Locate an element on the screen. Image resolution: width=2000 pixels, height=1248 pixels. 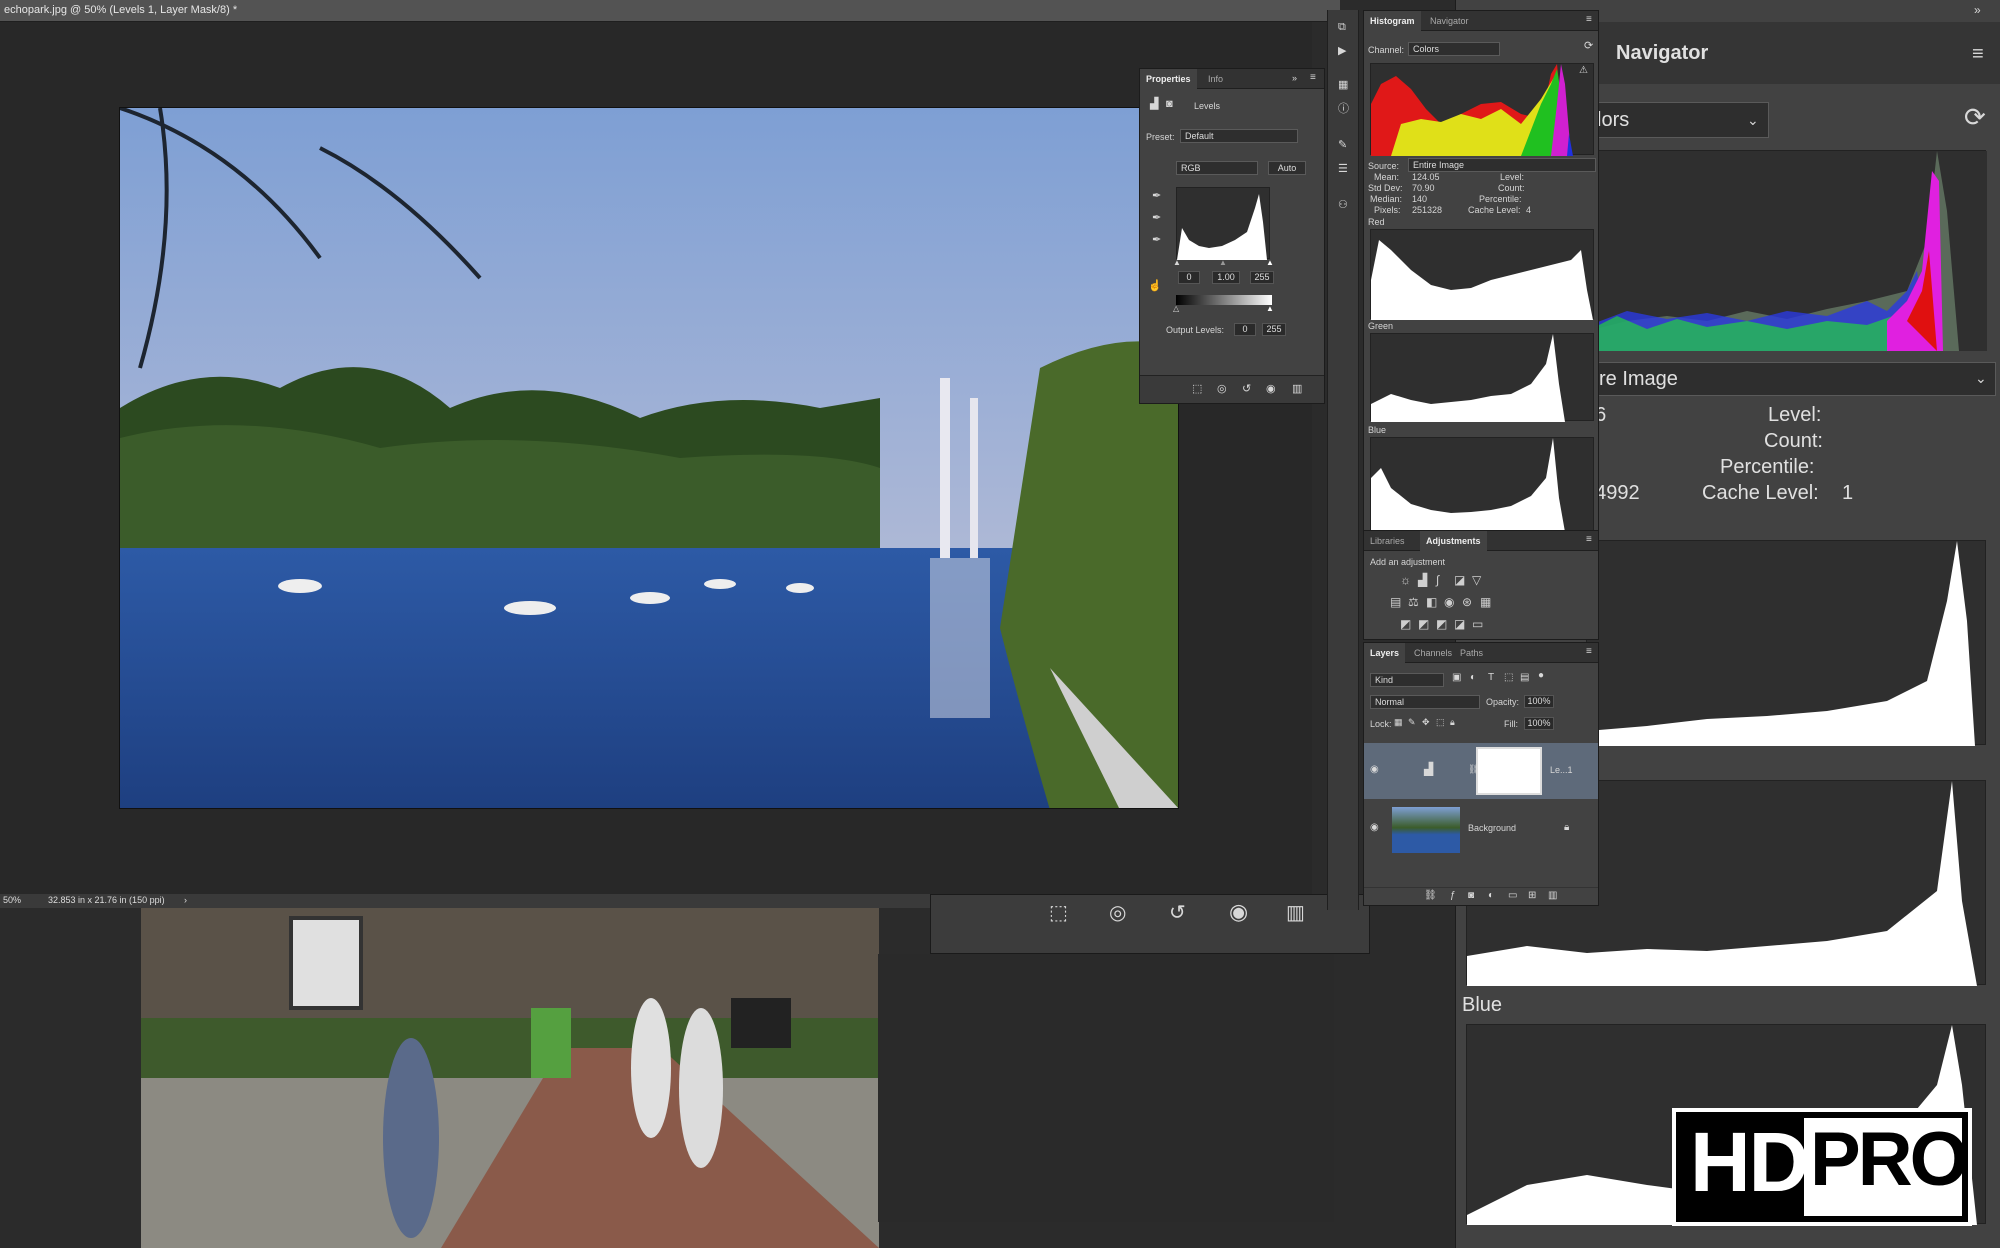
tab-layers: Layers is located at coordinates (1385, 653).